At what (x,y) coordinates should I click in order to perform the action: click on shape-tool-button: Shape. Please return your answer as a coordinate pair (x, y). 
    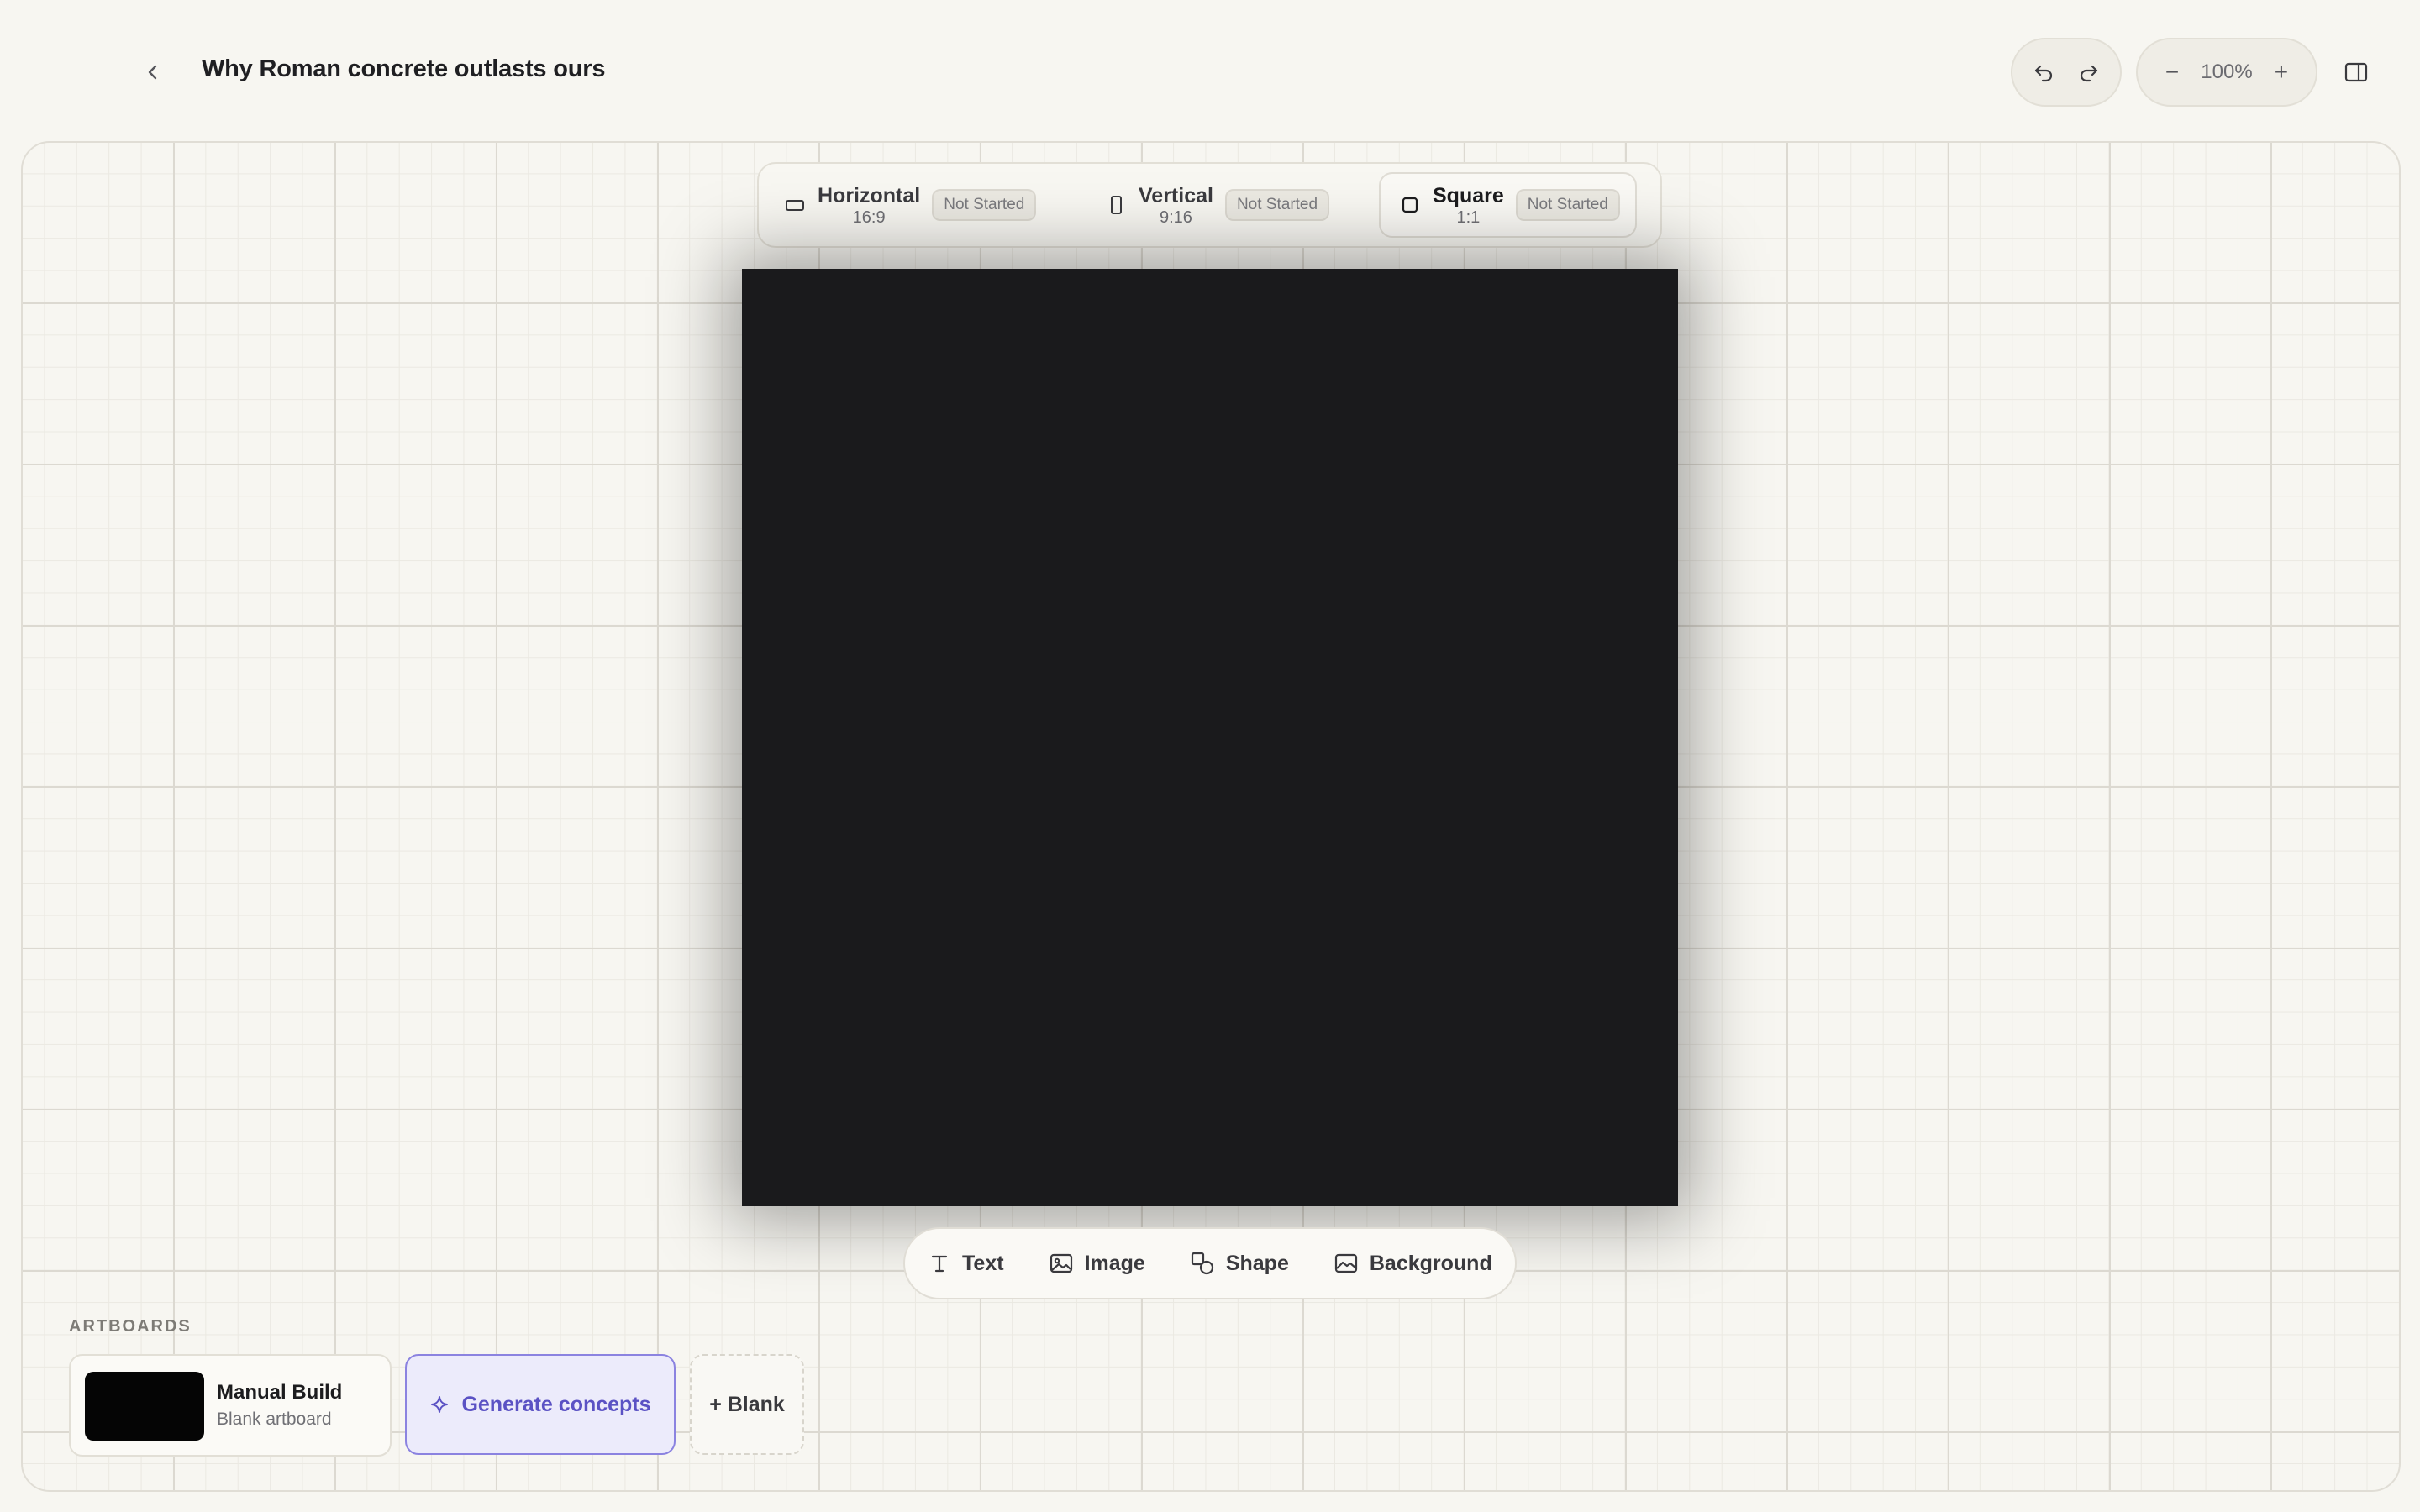
    Looking at the image, I should click on (1240, 1264).